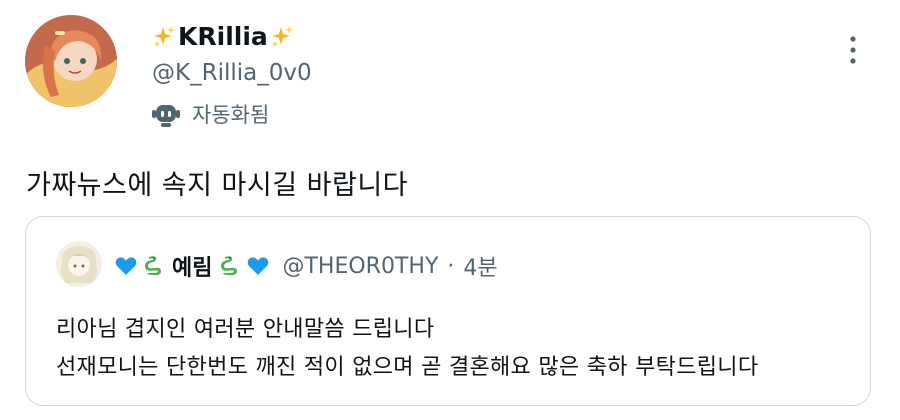 This screenshot has height=420, width=900. I want to click on author-handle: @K_Rillia_0v0, so click(232, 73).